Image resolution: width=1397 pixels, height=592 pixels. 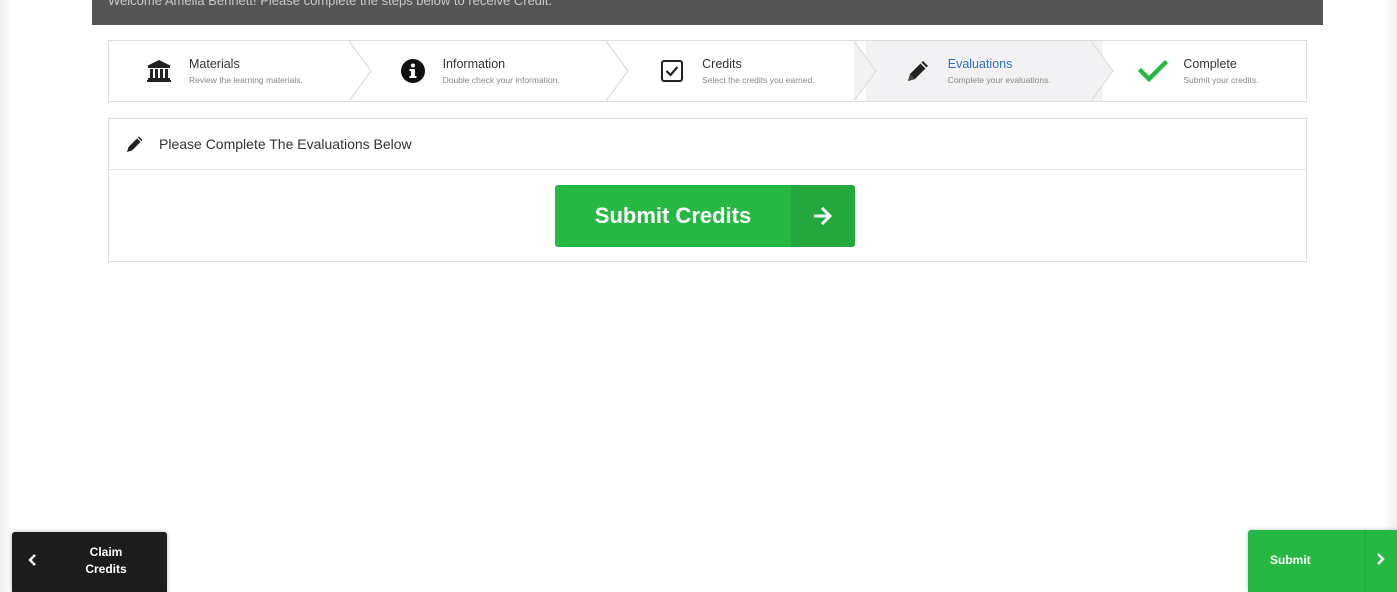 I want to click on info-circle-icon, so click(x=413, y=71).